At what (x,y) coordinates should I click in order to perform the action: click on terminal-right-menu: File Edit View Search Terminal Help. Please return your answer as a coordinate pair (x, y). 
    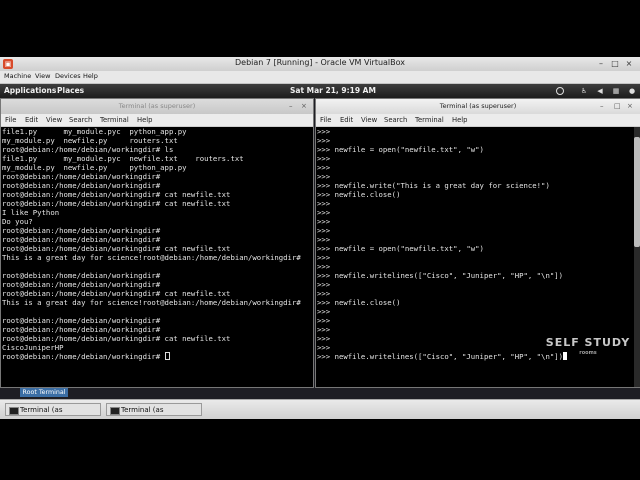
    Looking at the image, I should click on (478, 120).